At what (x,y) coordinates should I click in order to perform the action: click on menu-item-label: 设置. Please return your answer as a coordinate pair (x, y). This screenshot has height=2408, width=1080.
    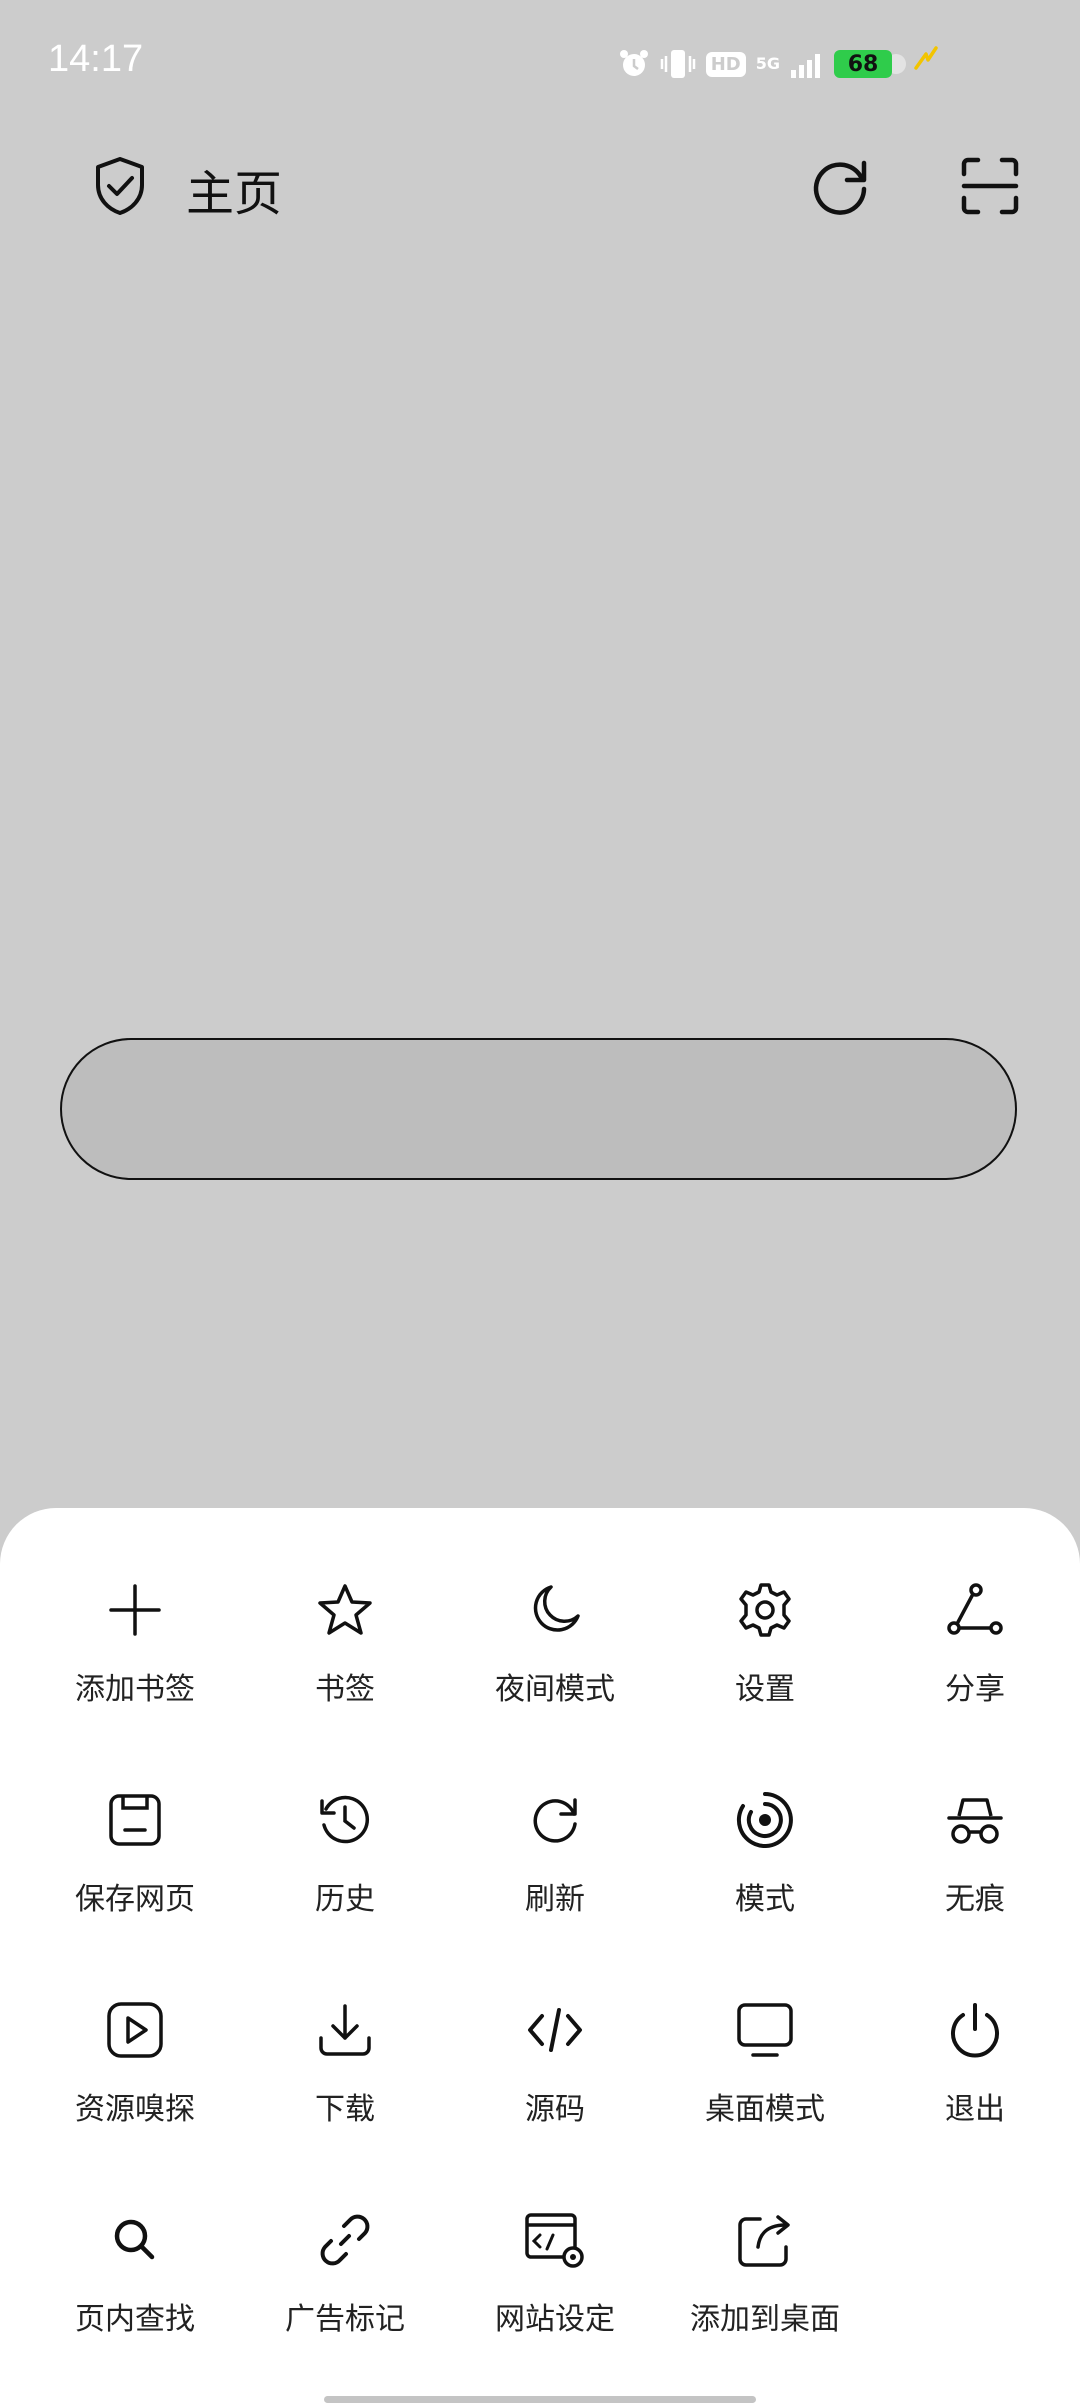
    Looking at the image, I should click on (765, 1689).